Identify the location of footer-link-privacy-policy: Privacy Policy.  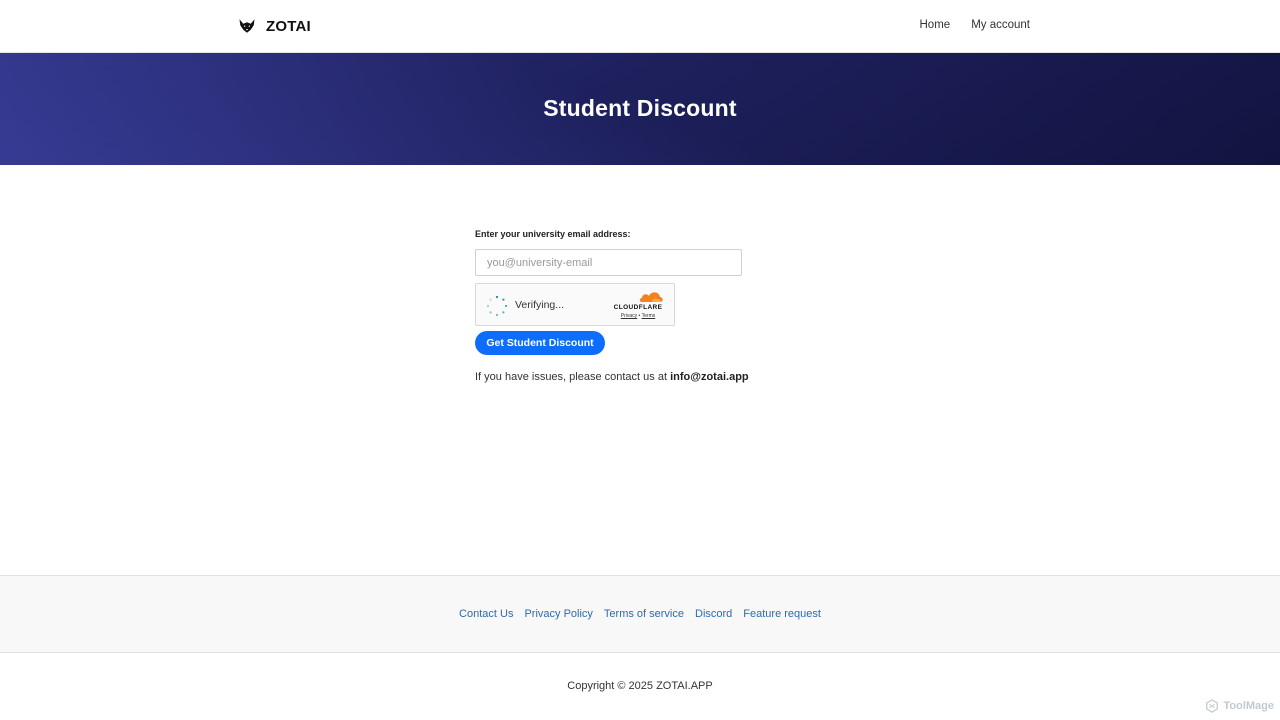
(558, 614).